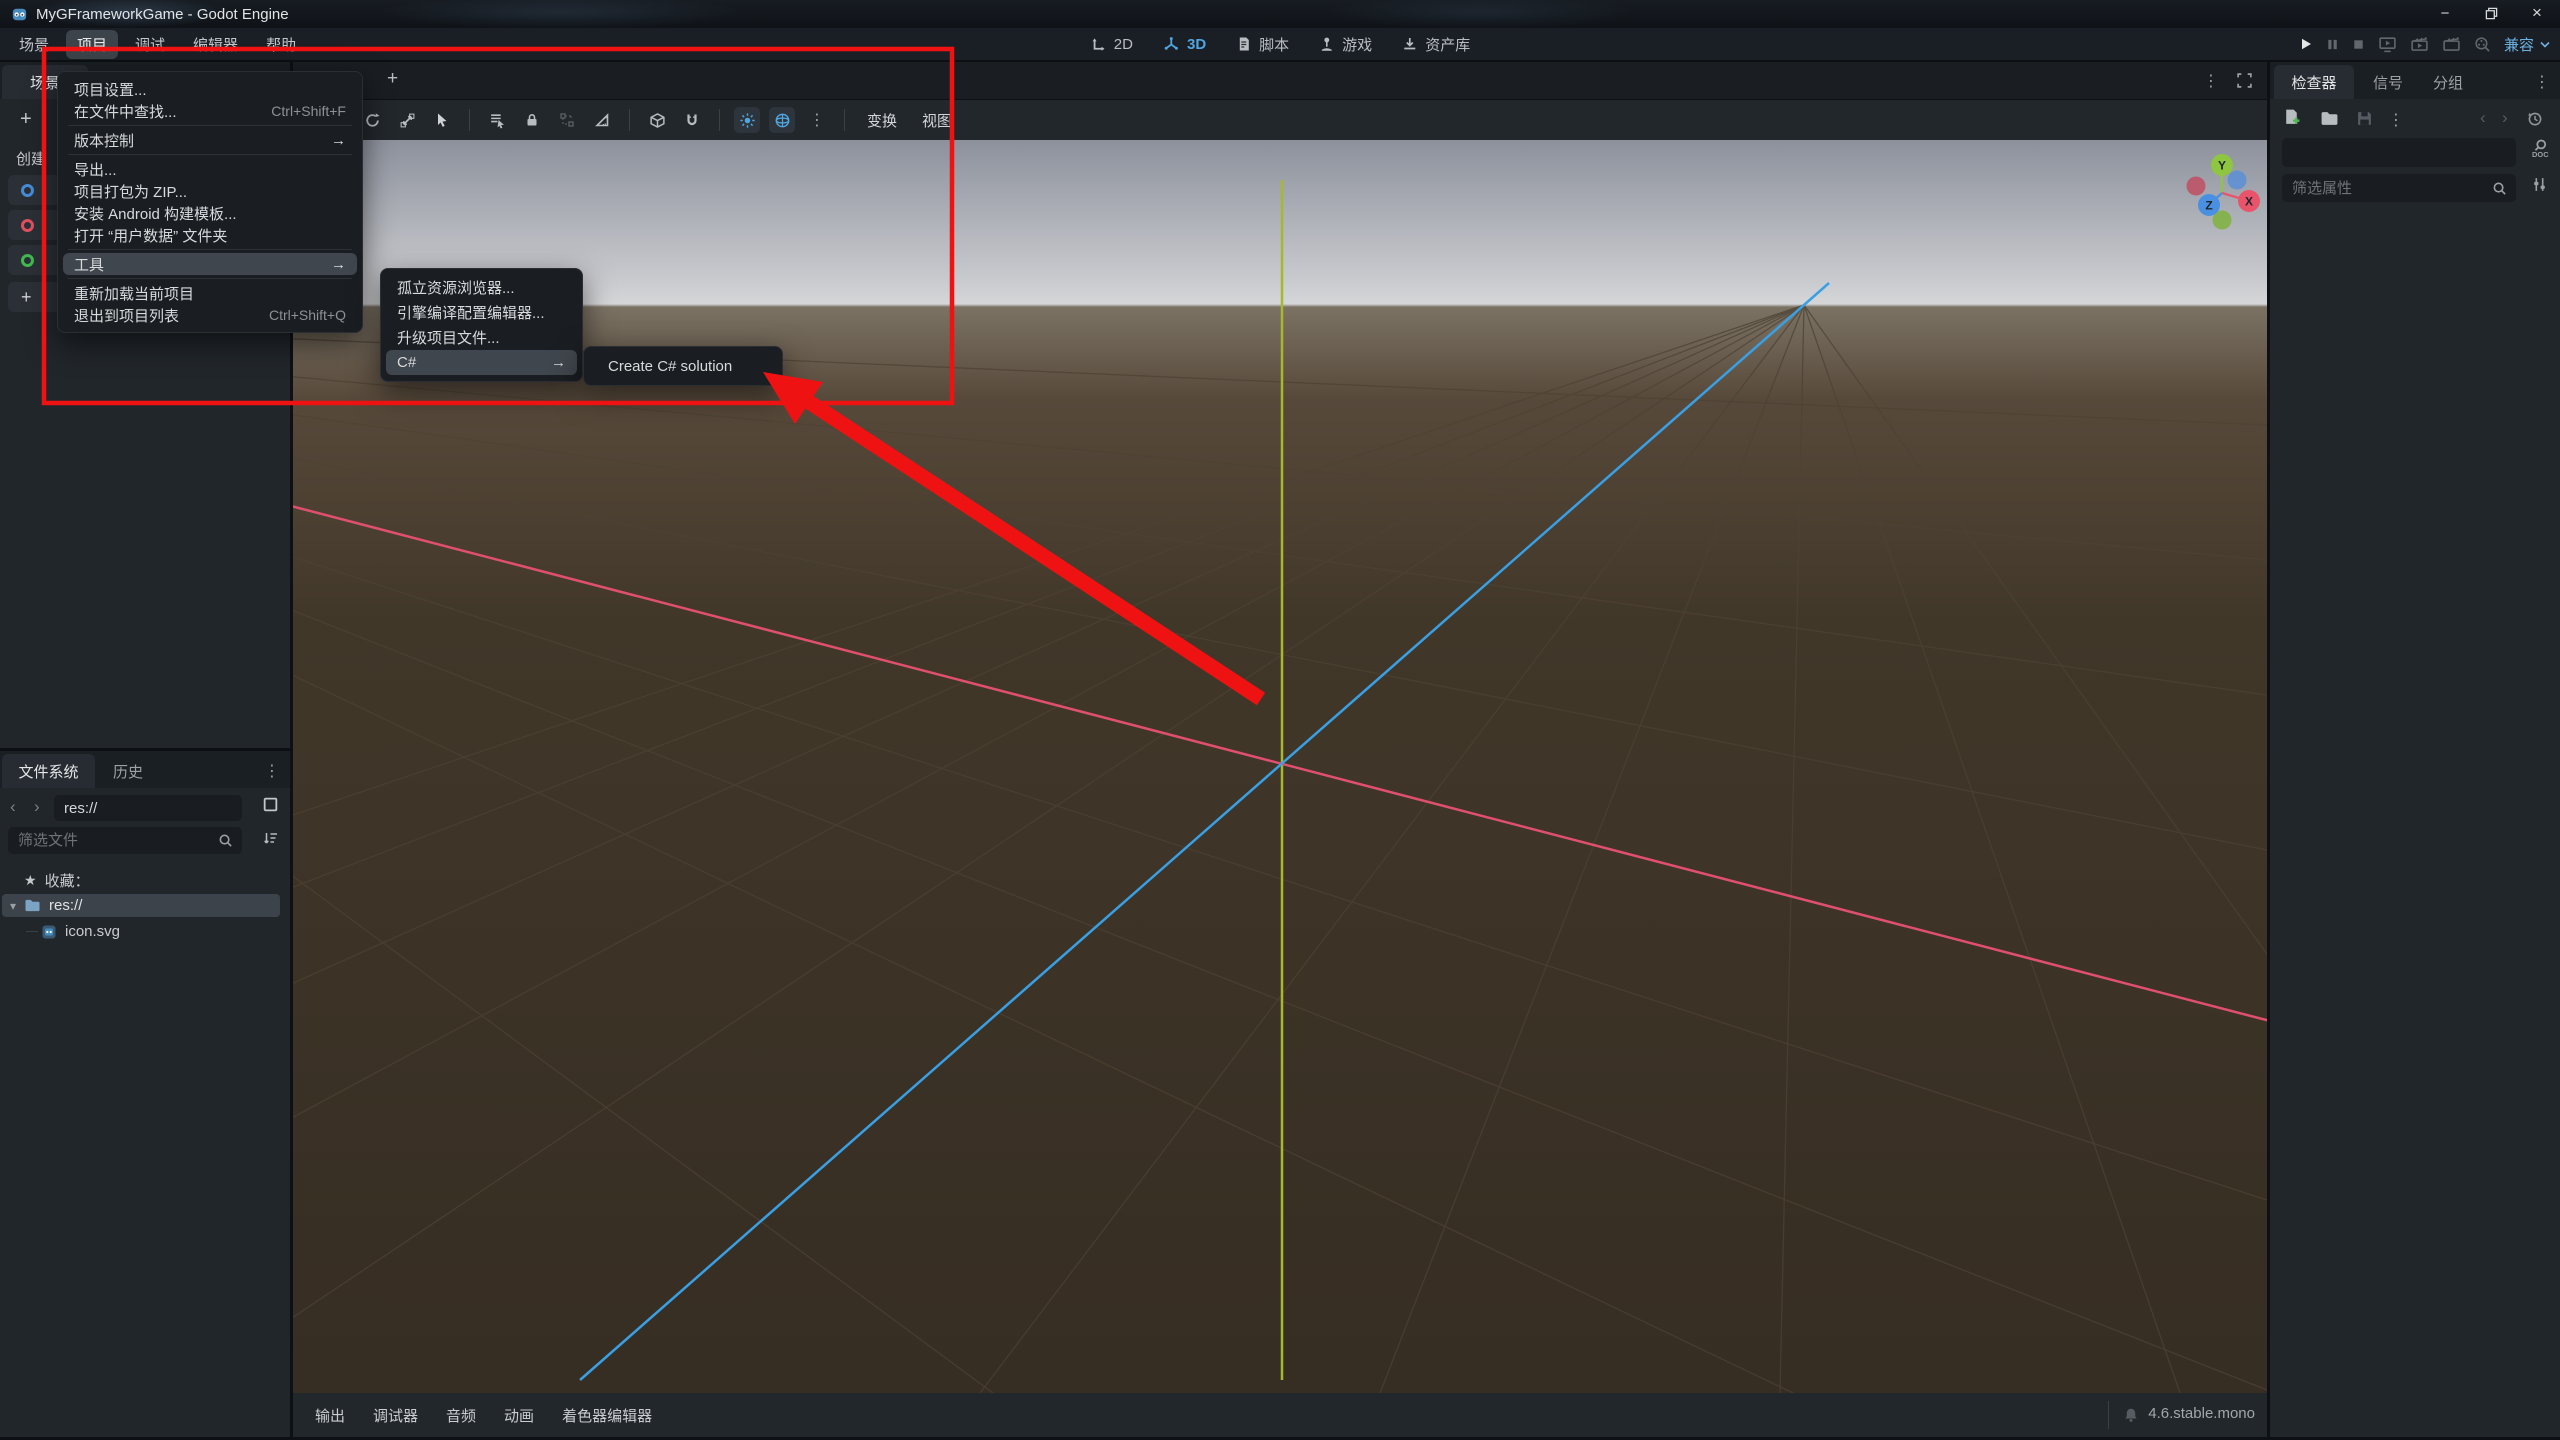 The image size is (2560, 1440). What do you see at coordinates (210, 111) in the screenshot?
I see `menu-item-find-in-files: 在文件中查找... Ctrl+Shift+F` at bounding box center [210, 111].